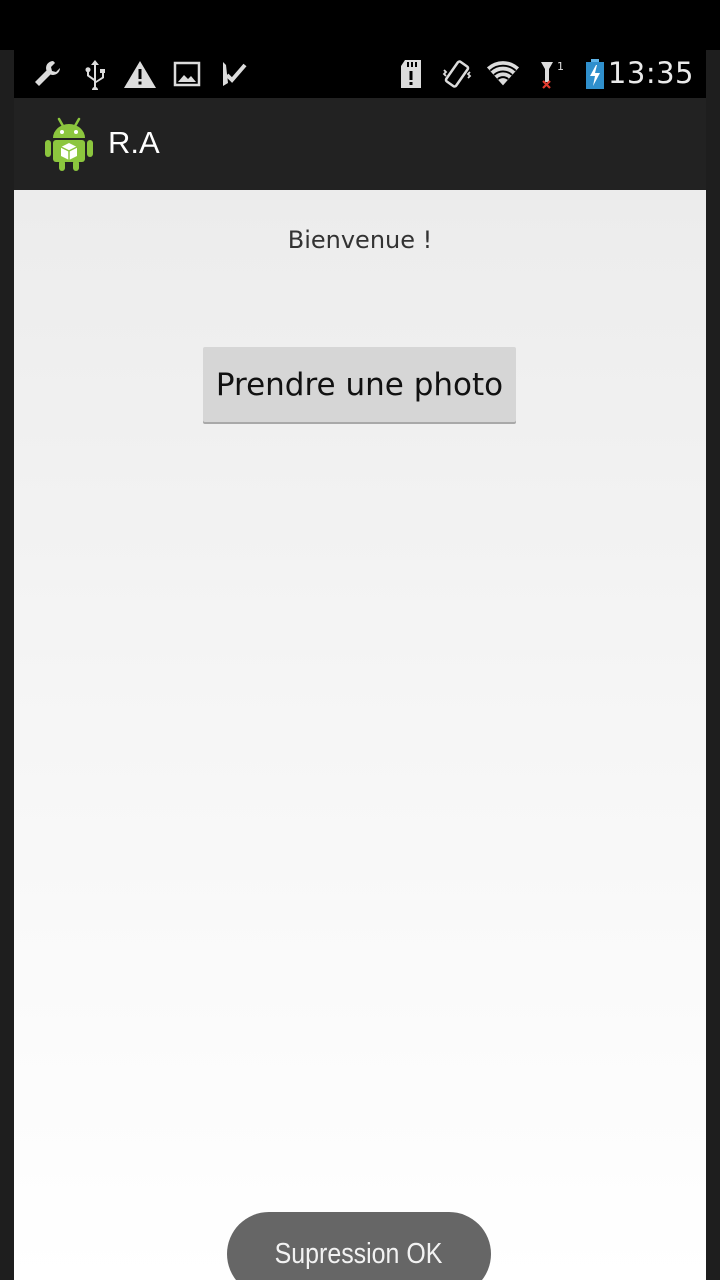  Describe the element at coordinates (411, 74) in the screenshot. I see `sd-card-icon` at that location.